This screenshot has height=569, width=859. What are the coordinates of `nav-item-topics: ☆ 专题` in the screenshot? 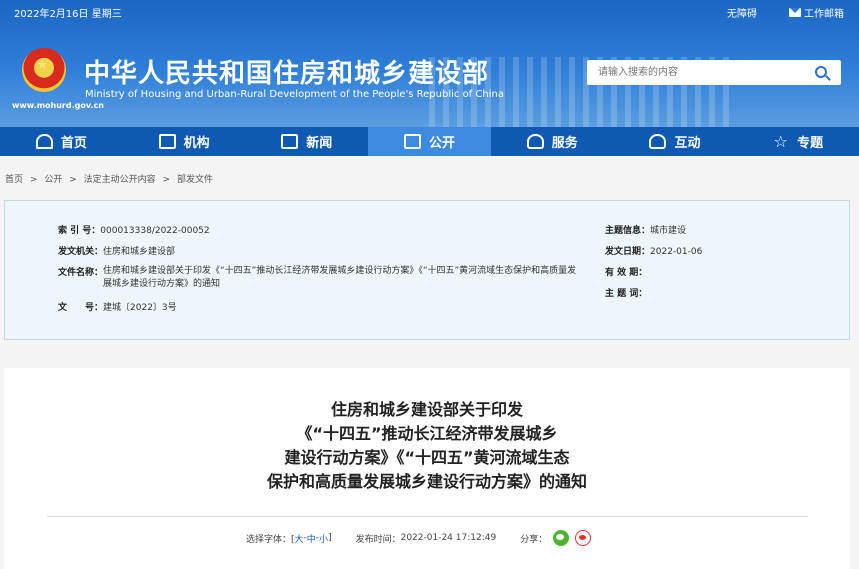 It's located at (797, 141).